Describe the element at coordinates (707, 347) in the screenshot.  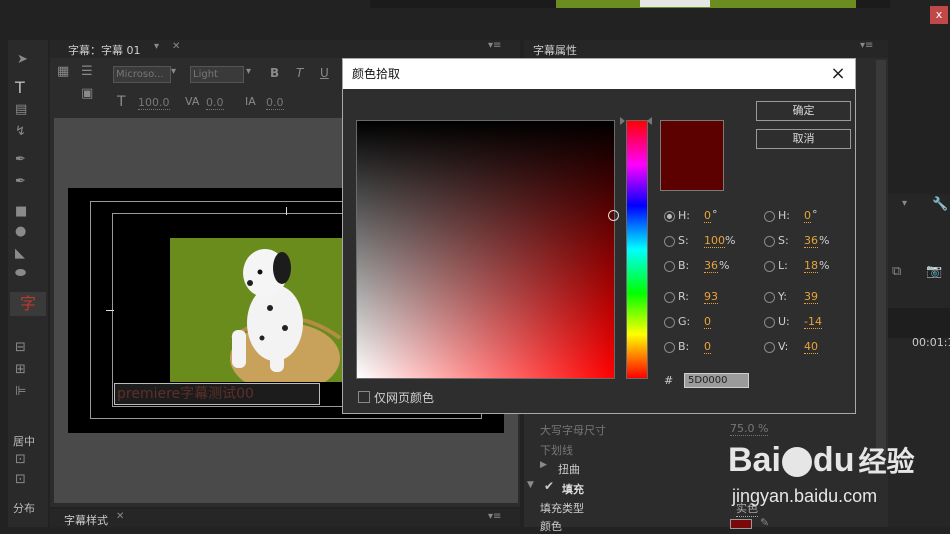
I see `rgb-b-value: 0` at that location.